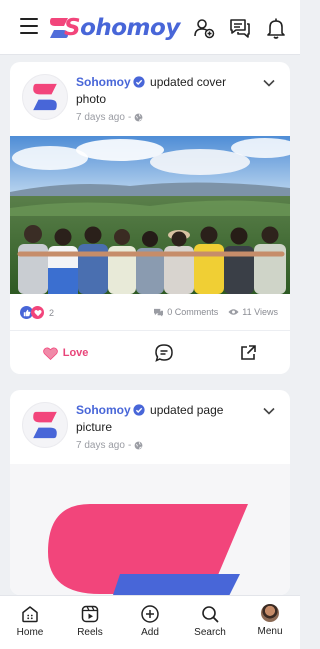  Describe the element at coordinates (159, 312) in the screenshot. I see `comment-bubble-icon` at that location.